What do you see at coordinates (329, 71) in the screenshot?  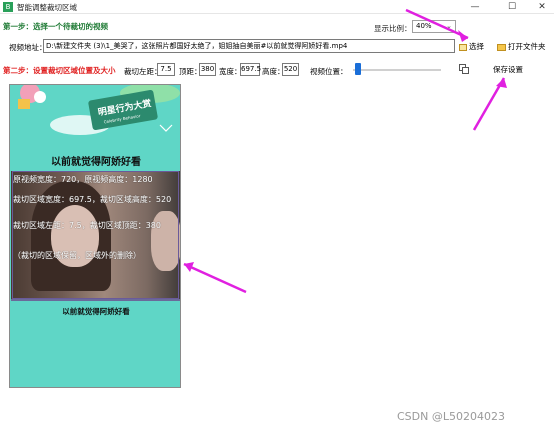 I see `video-position-label: 视频位置：` at bounding box center [329, 71].